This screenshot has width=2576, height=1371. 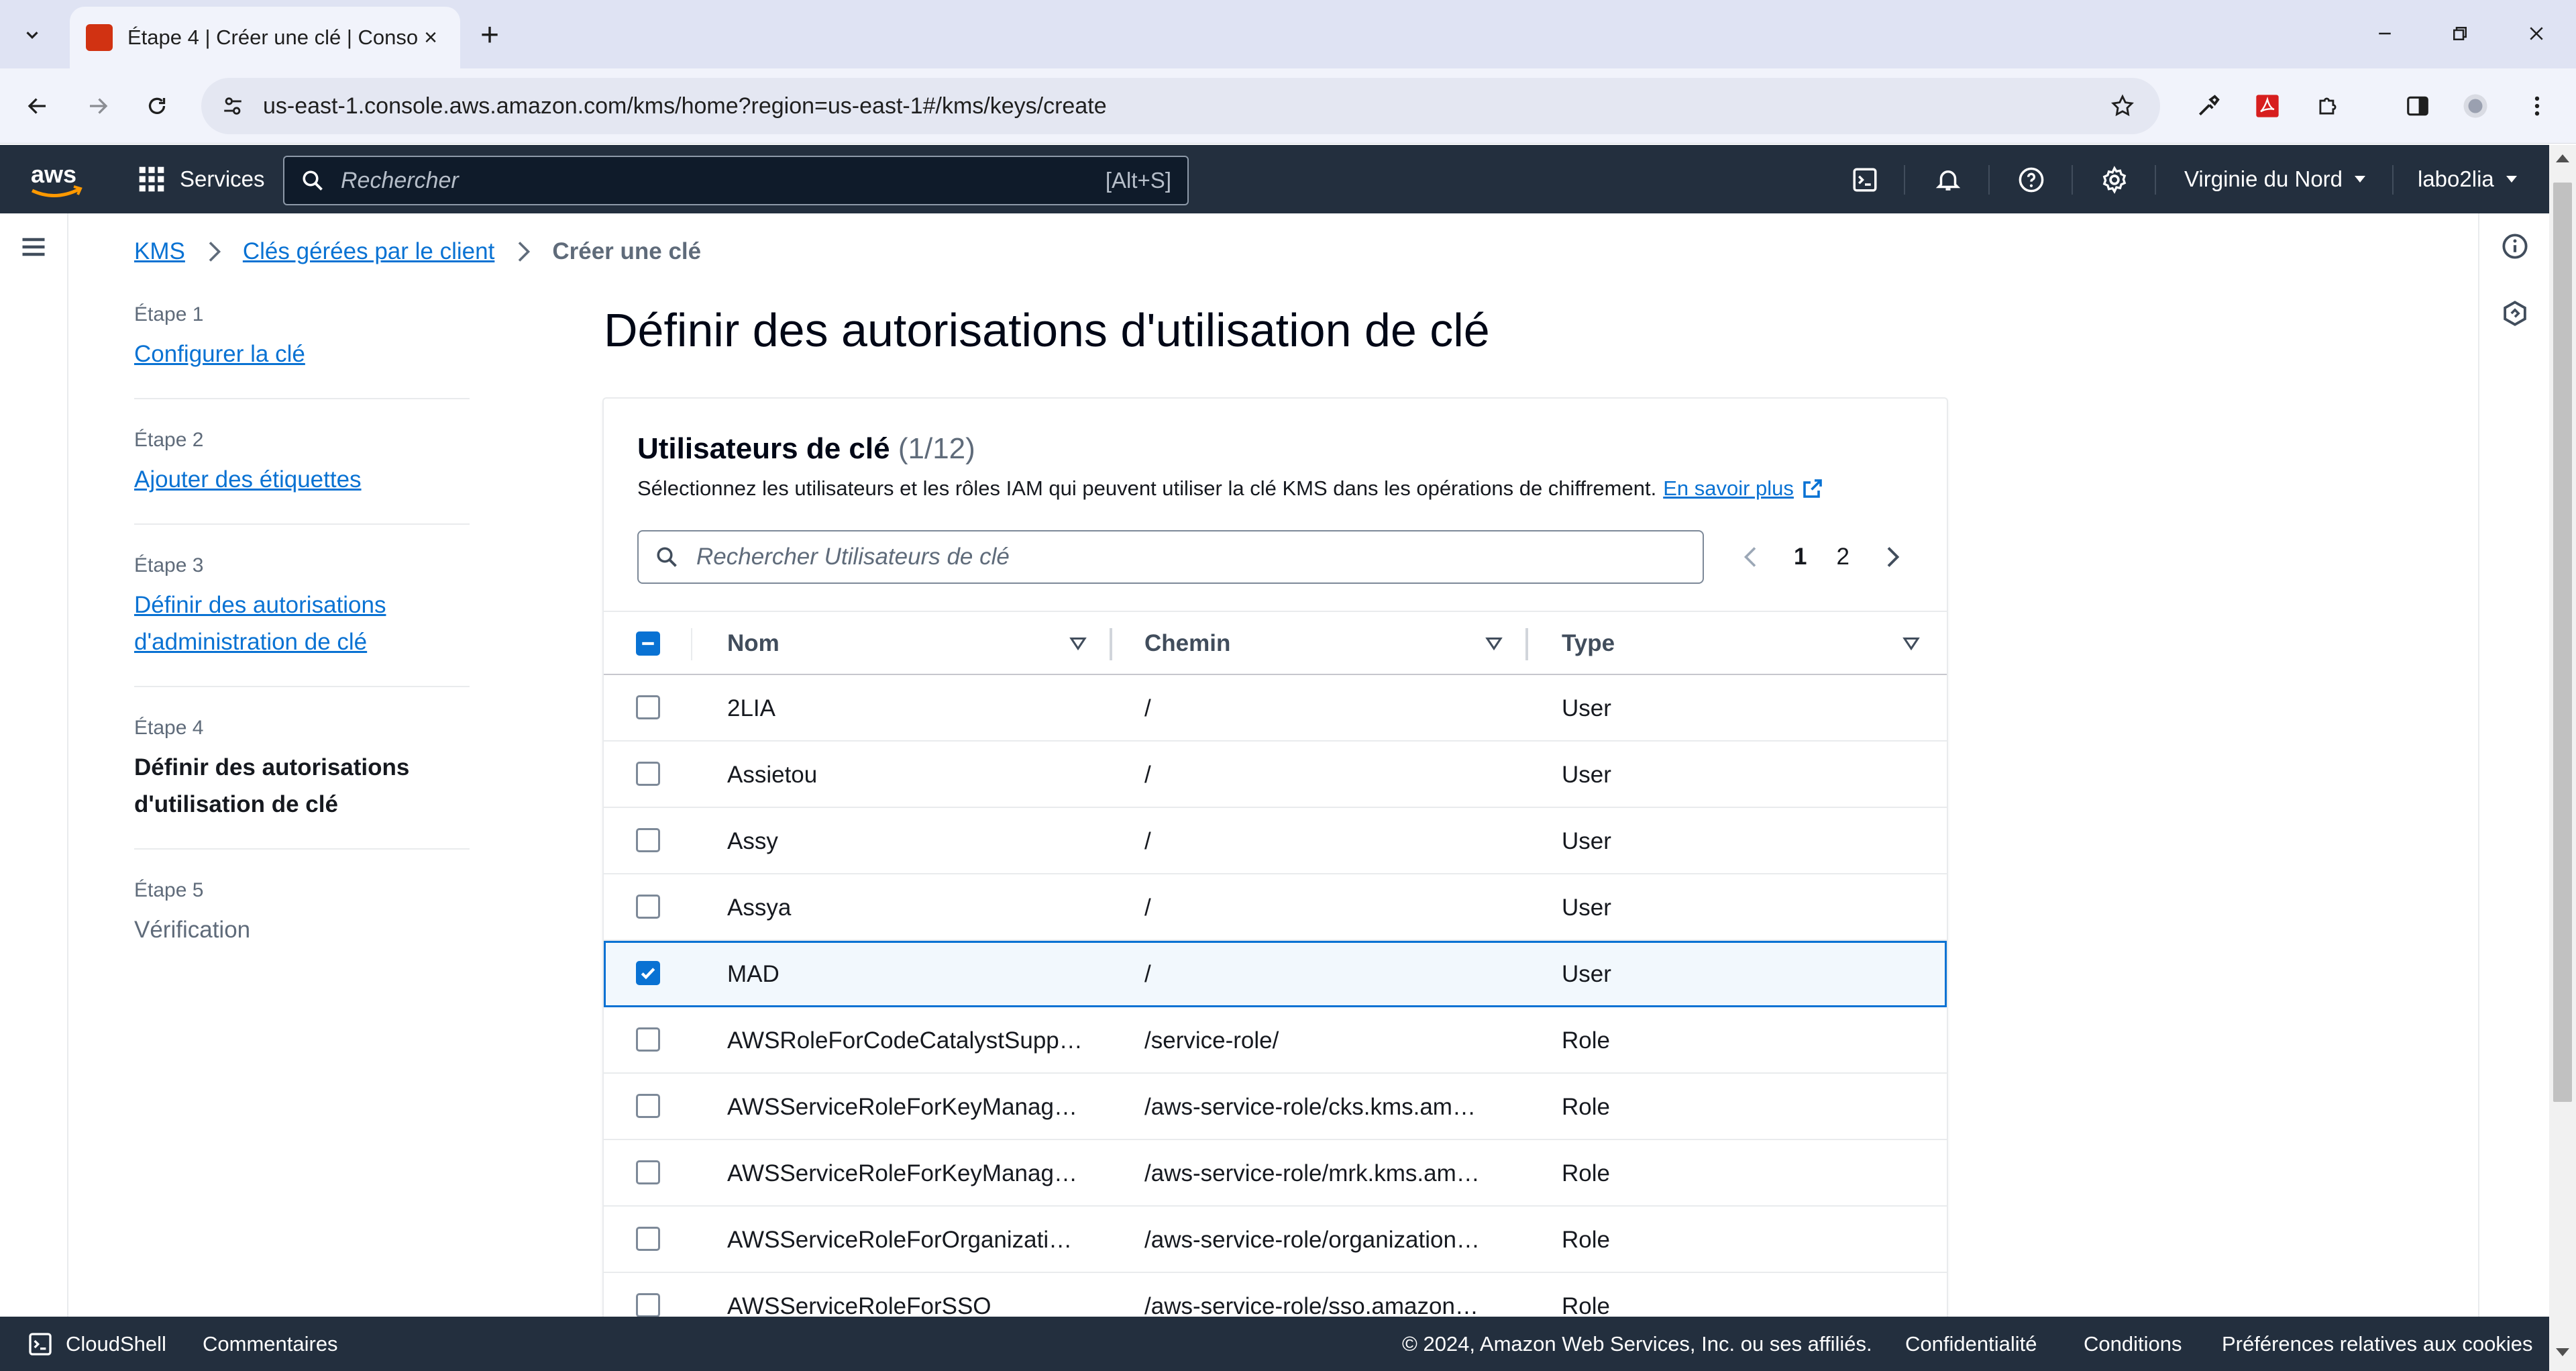 I want to click on tab-close-icon: ×, so click(x=430, y=37).